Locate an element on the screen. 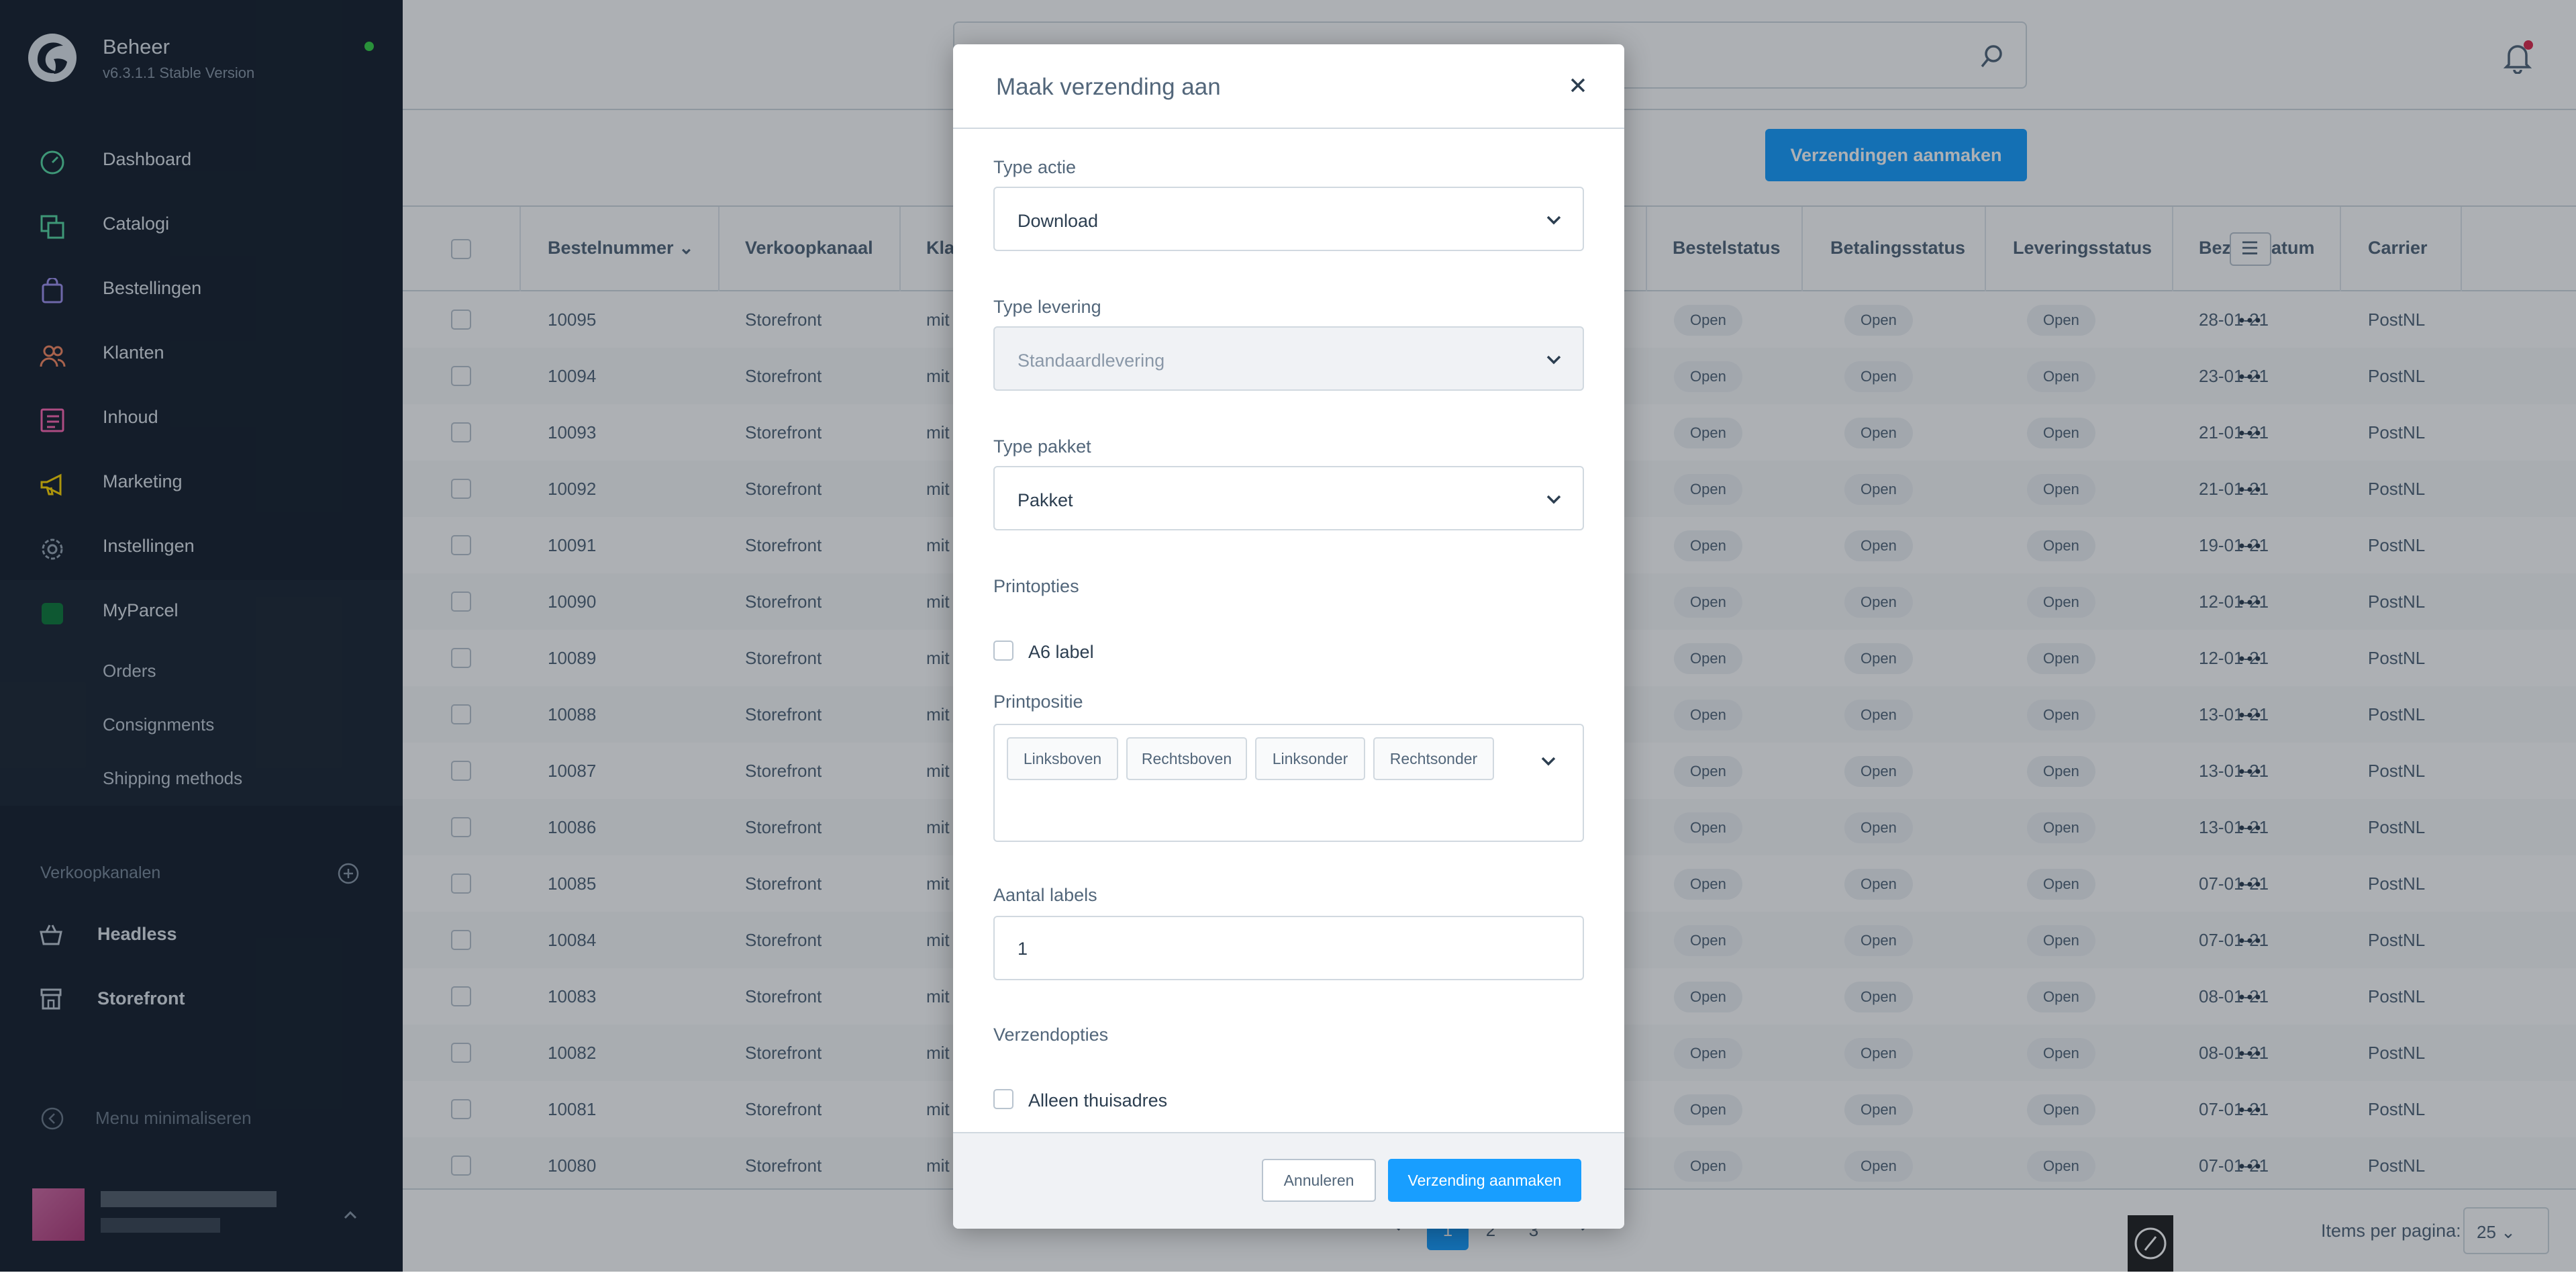 The image size is (2576, 1275). cancel-button: Annuleren is located at coordinates (1319, 1180).